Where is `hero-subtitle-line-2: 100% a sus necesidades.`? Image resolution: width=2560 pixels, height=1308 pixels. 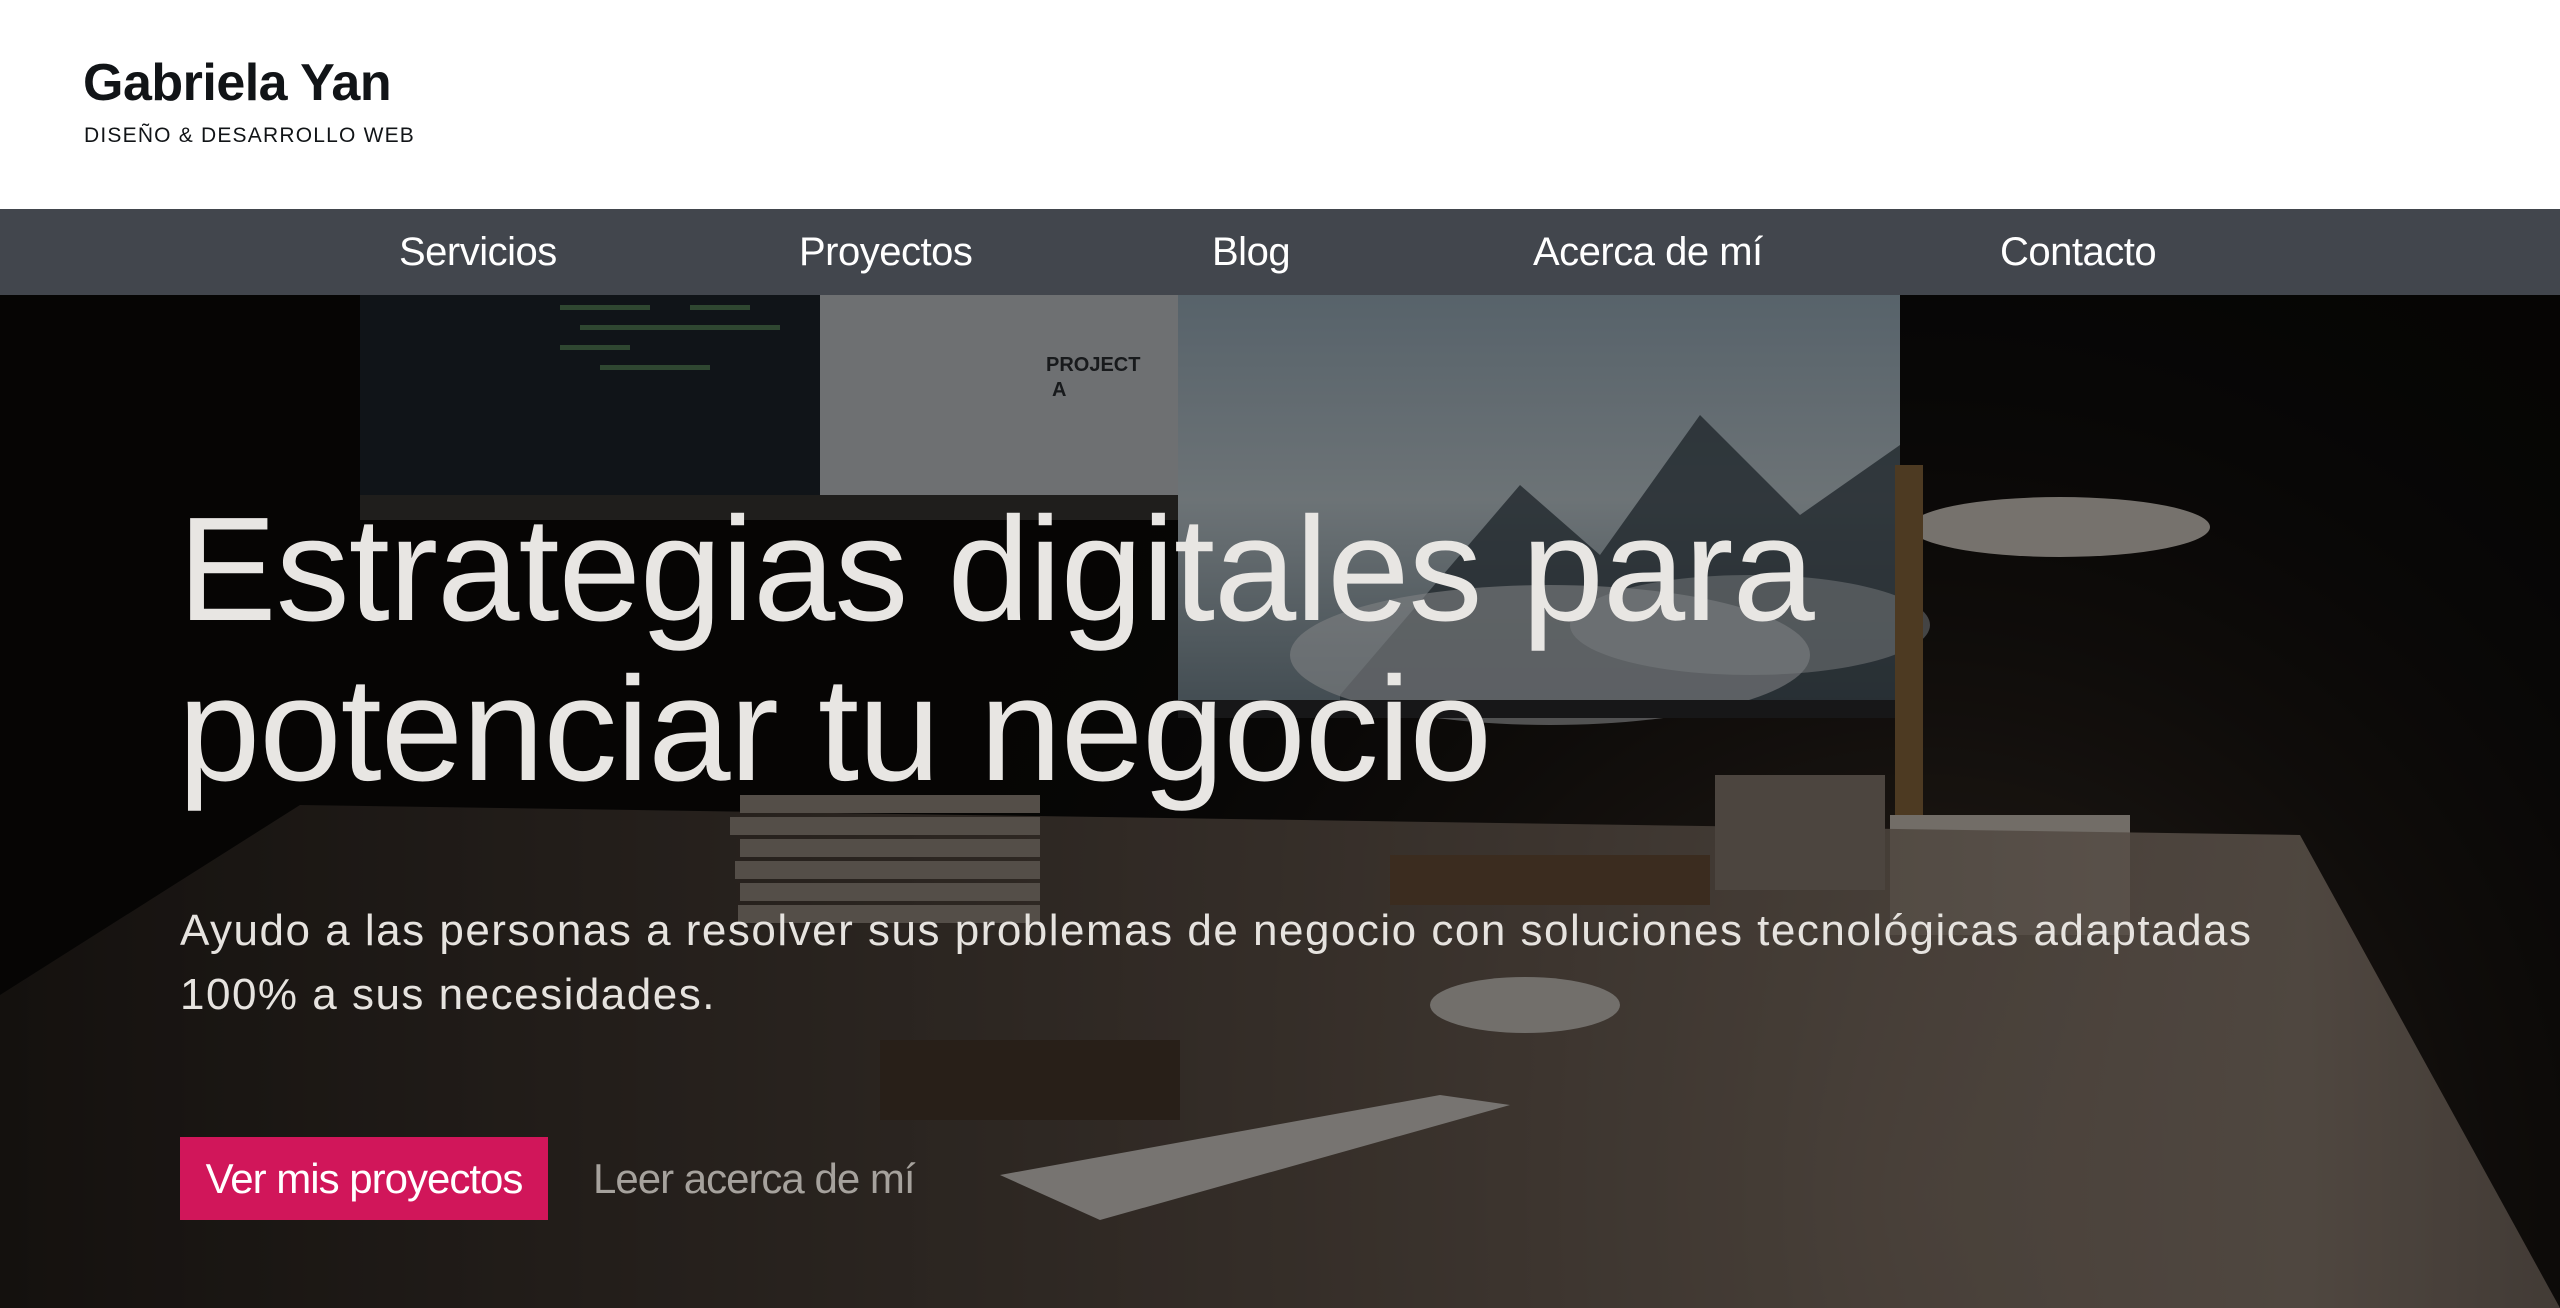
hero-subtitle-line-2: 100% a sus necesidades. is located at coordinates (448, 994).